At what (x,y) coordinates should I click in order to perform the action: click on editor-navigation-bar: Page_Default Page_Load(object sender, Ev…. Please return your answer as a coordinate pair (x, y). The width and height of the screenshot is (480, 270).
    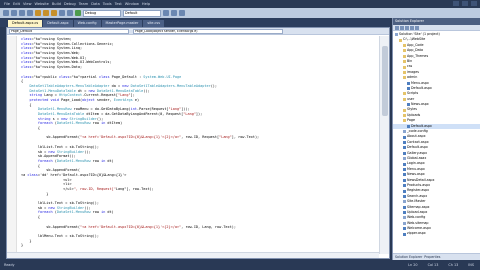
    Looking at the image, I should click on (198, 31).